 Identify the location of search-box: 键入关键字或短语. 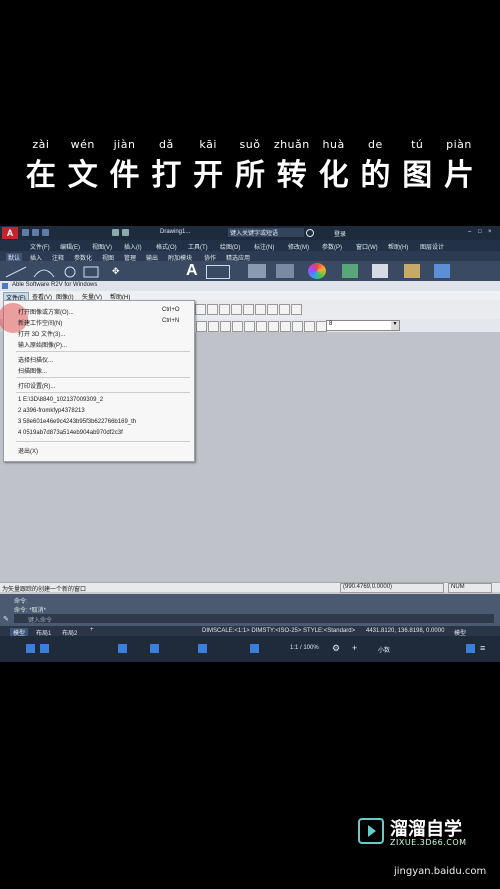
(266, 232).